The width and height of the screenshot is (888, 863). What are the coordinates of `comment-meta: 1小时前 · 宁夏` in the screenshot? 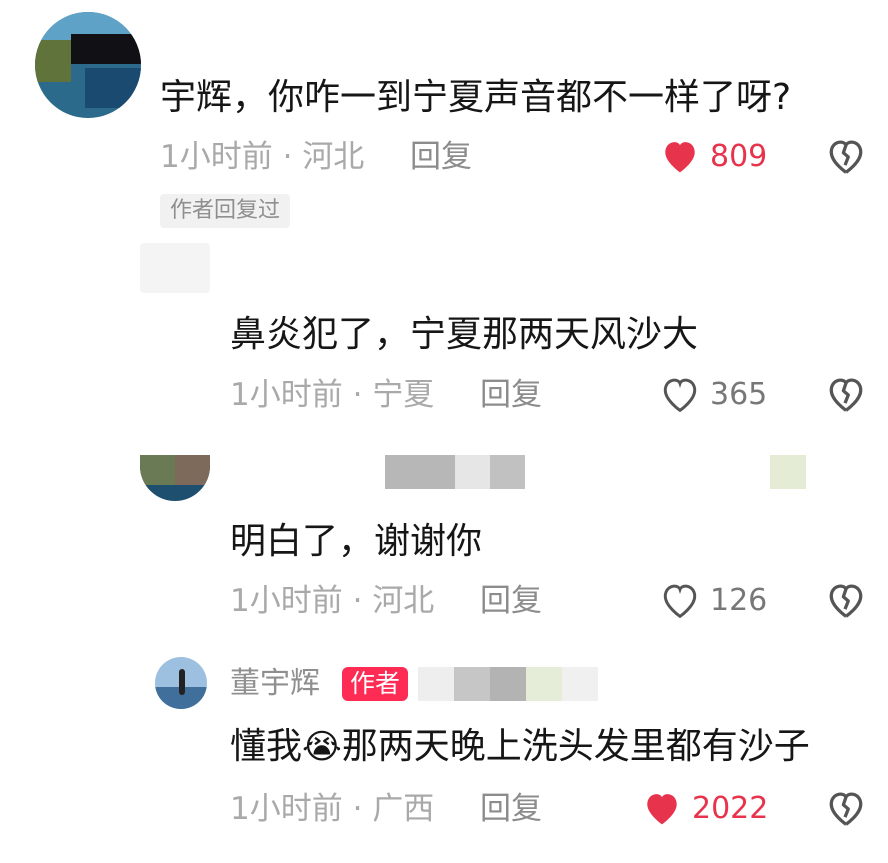 It's located at (332, 395).